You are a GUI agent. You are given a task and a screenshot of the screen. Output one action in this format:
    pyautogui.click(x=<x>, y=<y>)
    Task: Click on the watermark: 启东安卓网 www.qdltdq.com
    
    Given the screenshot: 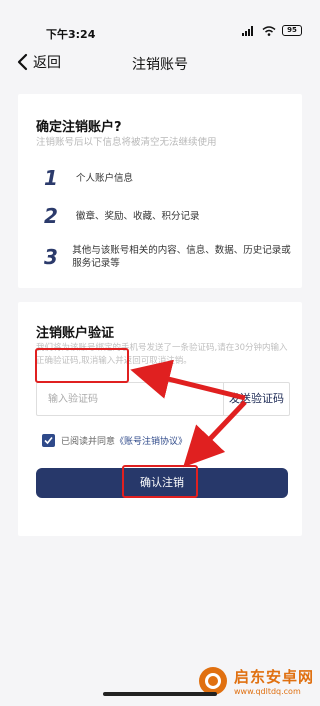 What is the action you would take?
    pyautogui.click(x=255, y=683)
    